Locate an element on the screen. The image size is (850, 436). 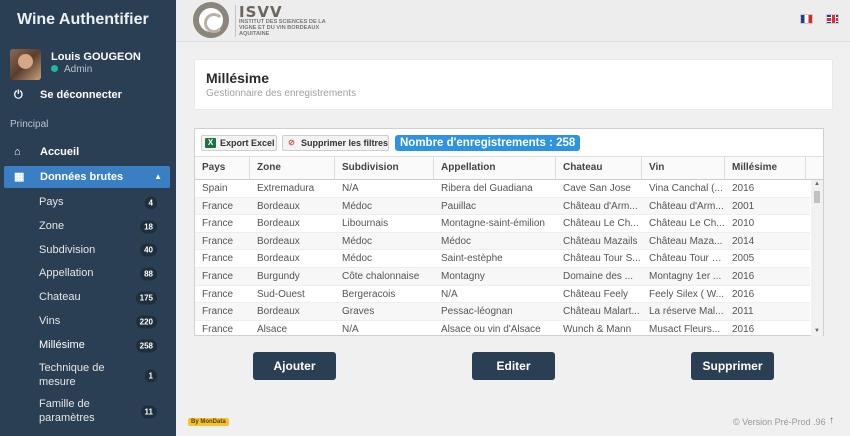
export-excel-button: X Export Excel is located at coordinates (239, 143).